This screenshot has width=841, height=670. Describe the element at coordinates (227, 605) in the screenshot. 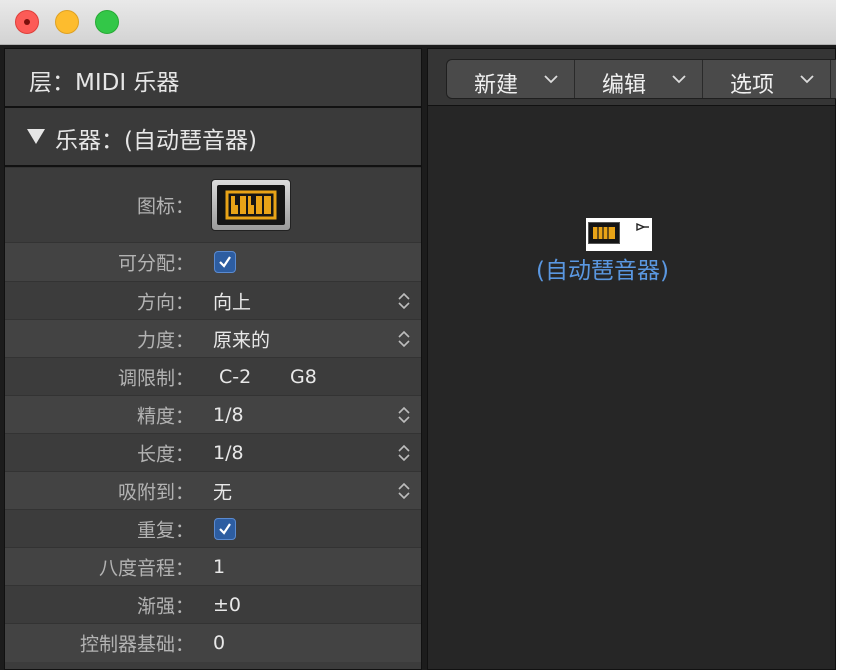

I see `crescendo-value: ±0` at that location.